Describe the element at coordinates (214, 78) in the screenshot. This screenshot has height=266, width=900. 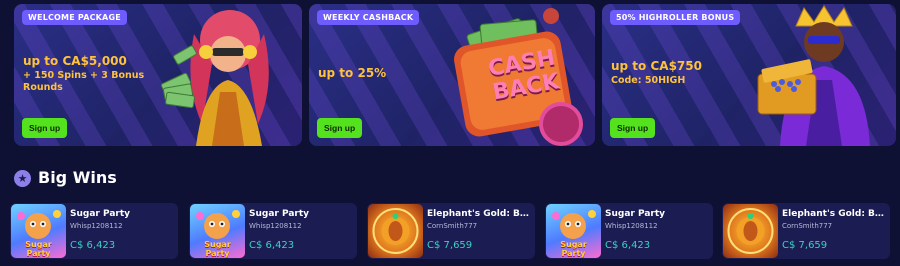
I see `character-illustration` at that location.